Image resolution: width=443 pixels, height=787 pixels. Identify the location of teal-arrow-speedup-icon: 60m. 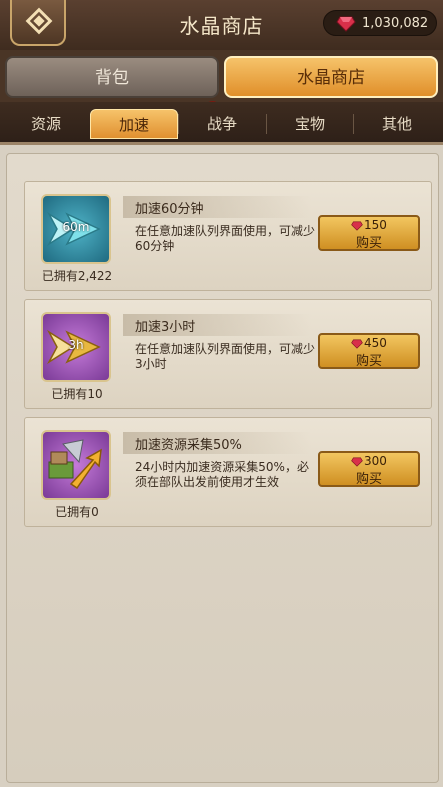
(76, 229).